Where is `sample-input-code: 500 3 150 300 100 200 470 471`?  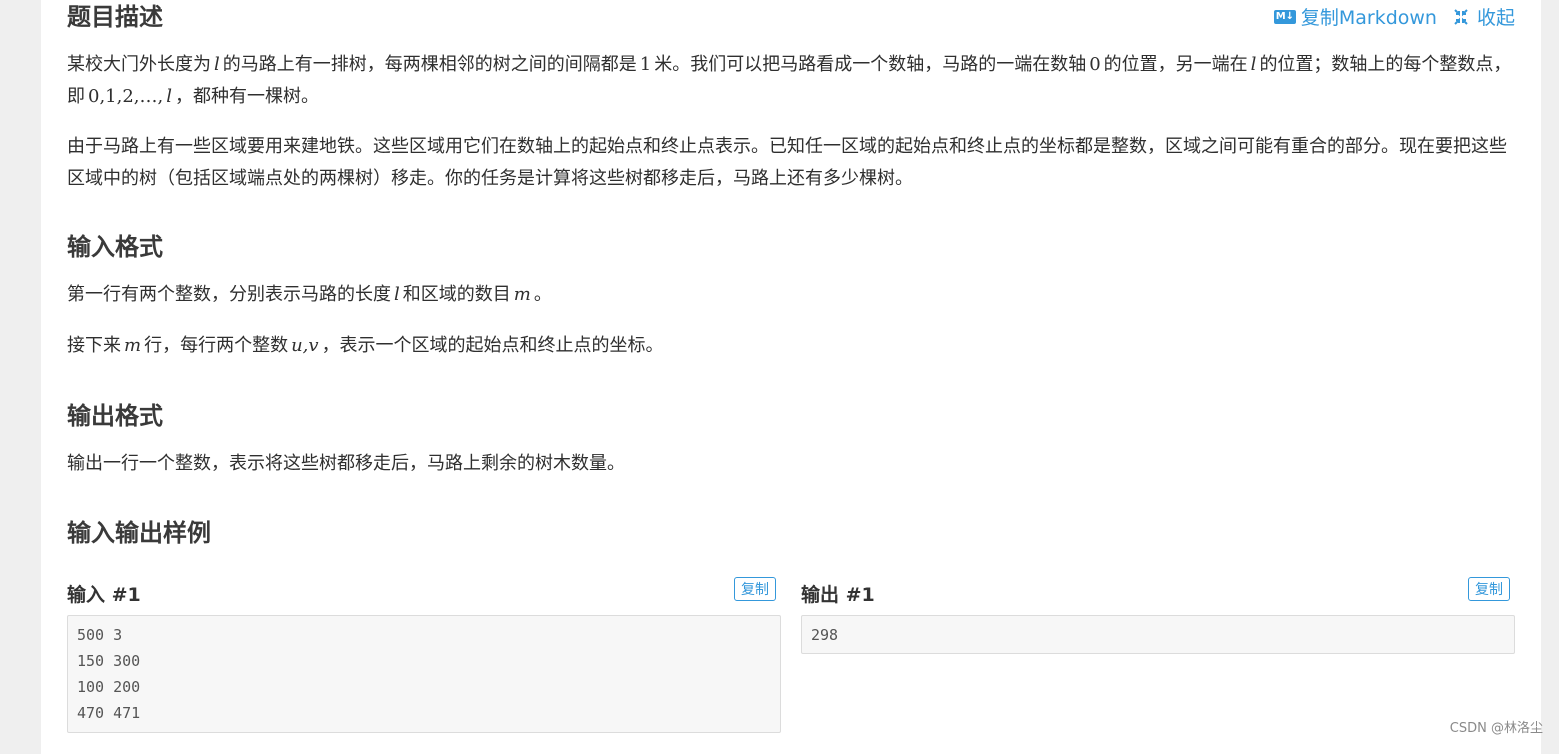 sample-input-code: 500 3 150 300 100 200 470 471 is located at coordinates (424, 674).